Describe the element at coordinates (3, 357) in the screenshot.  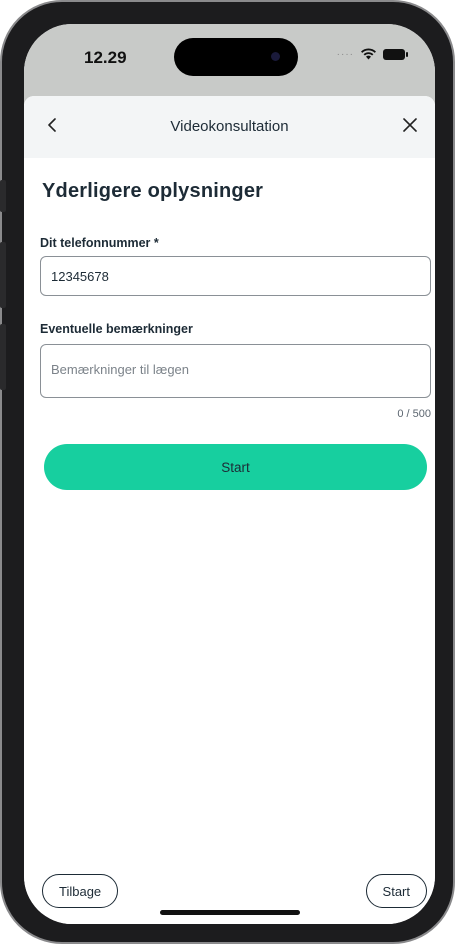
I see `volume-down-button` at that location.